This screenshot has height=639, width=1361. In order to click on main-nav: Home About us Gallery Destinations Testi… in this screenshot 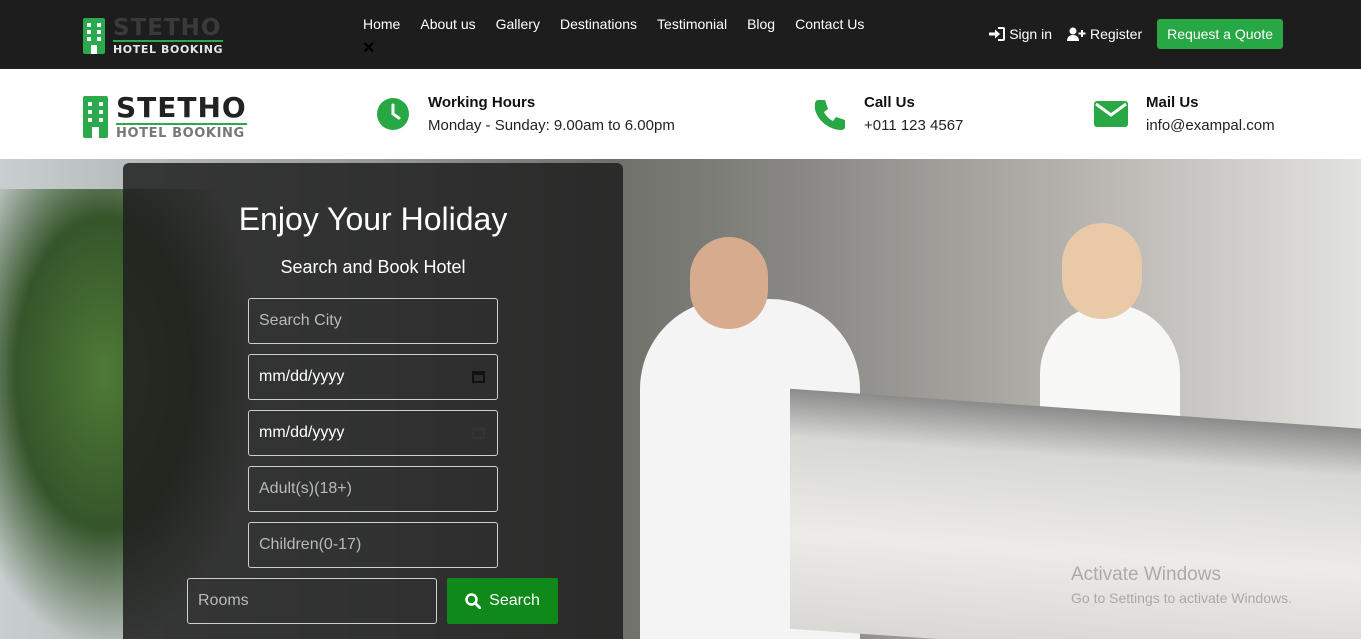, I will do `click(613, 24)`.